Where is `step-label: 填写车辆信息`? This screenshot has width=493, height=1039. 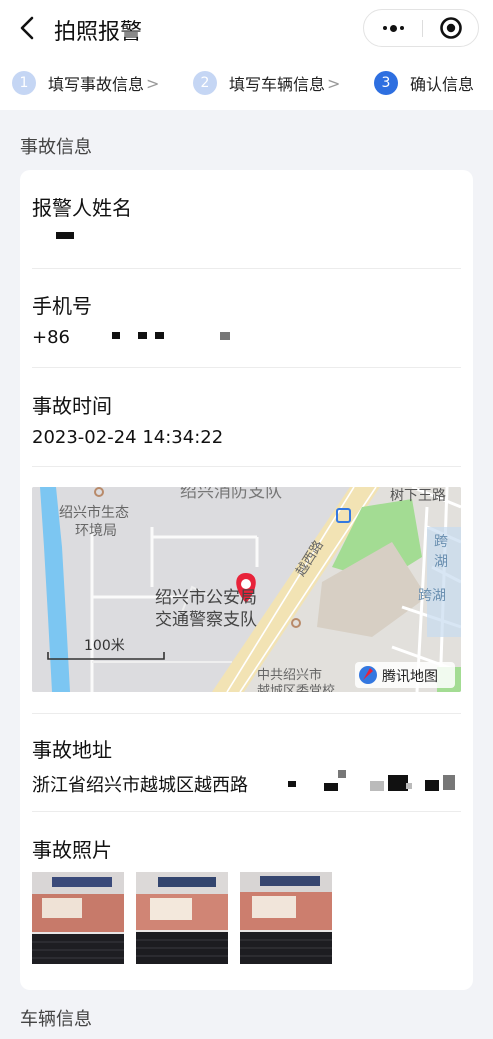 step-label: 填写车辆信息 is located at coordinates (277, 84).